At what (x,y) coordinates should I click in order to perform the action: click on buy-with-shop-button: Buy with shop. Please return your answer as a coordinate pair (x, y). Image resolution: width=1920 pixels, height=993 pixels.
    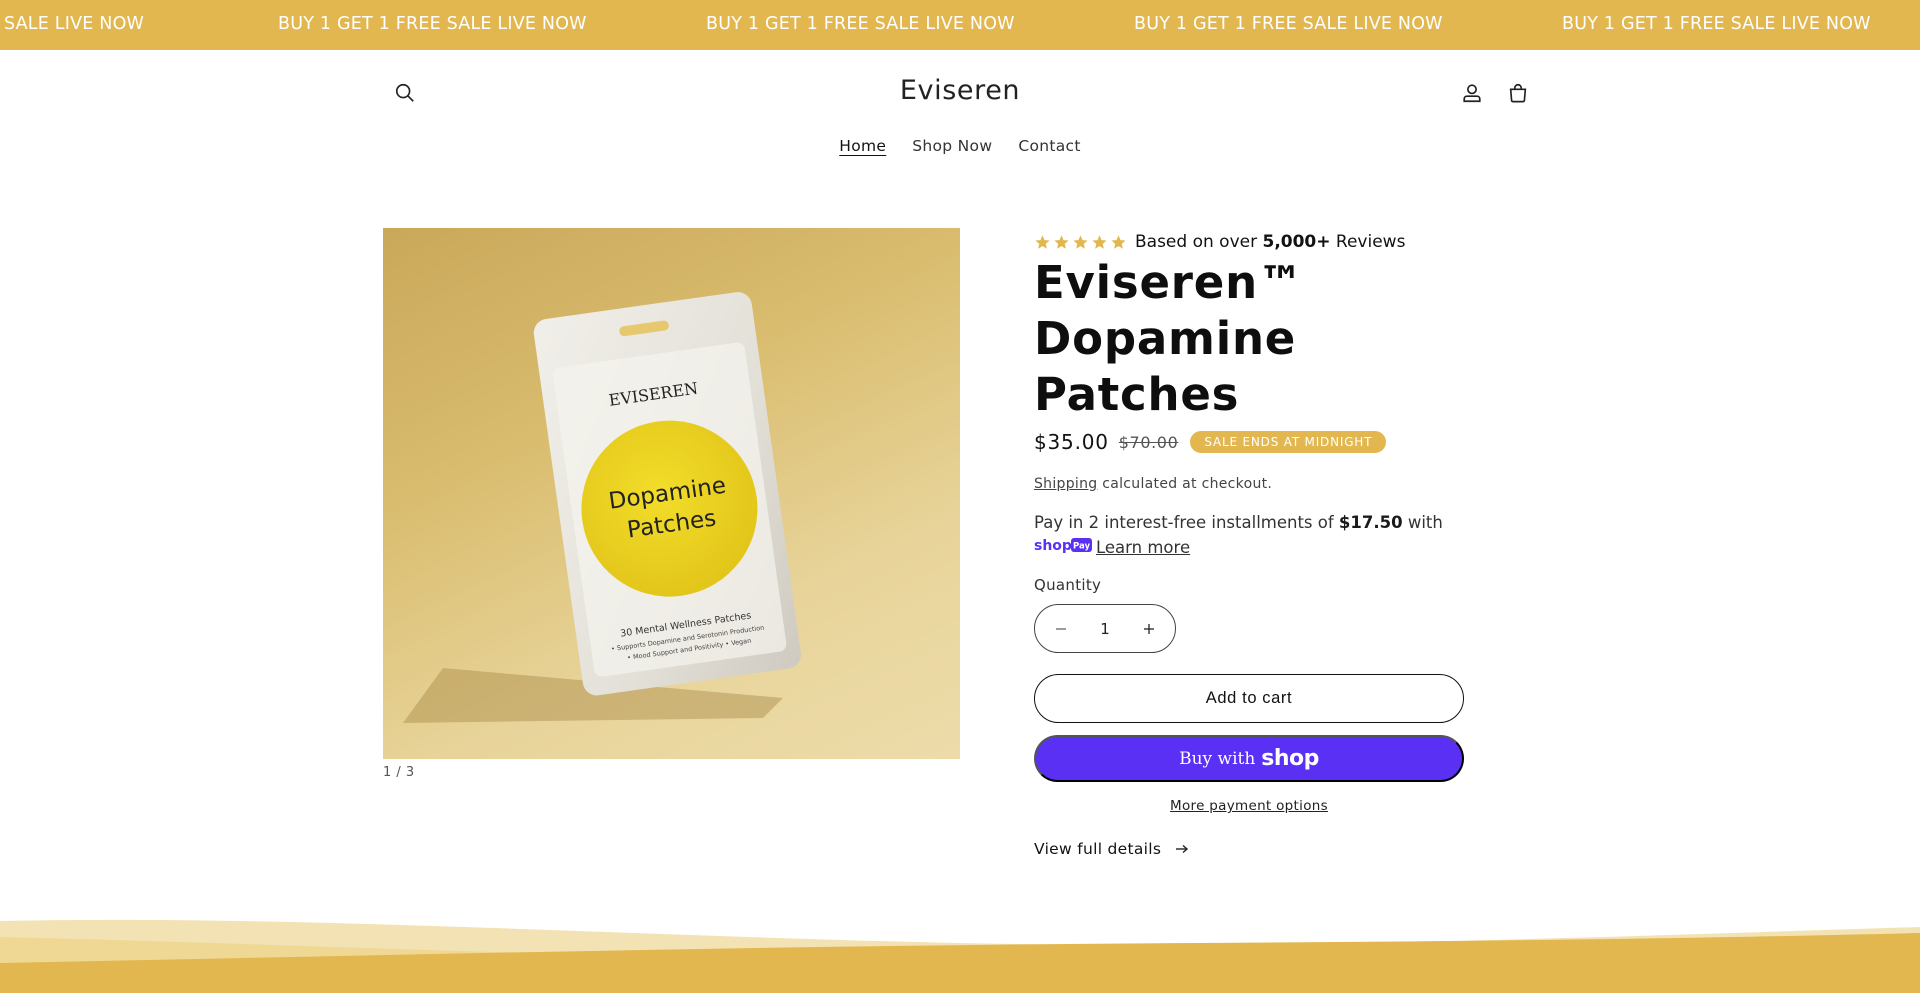
    Looking at the image, I should click on (1249, 758).